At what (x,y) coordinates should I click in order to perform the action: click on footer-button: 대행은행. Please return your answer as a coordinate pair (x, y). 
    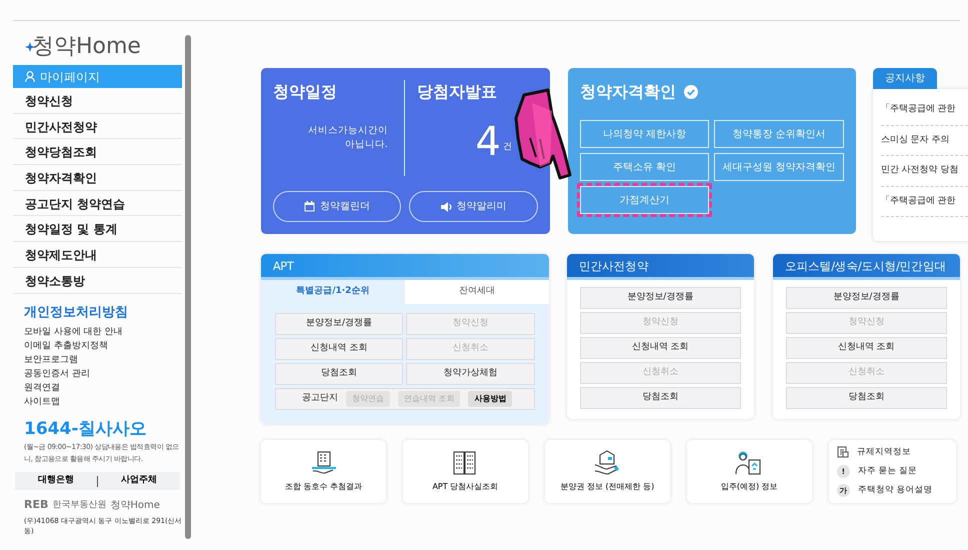
    Looking at the image, I should click on (56, 481).